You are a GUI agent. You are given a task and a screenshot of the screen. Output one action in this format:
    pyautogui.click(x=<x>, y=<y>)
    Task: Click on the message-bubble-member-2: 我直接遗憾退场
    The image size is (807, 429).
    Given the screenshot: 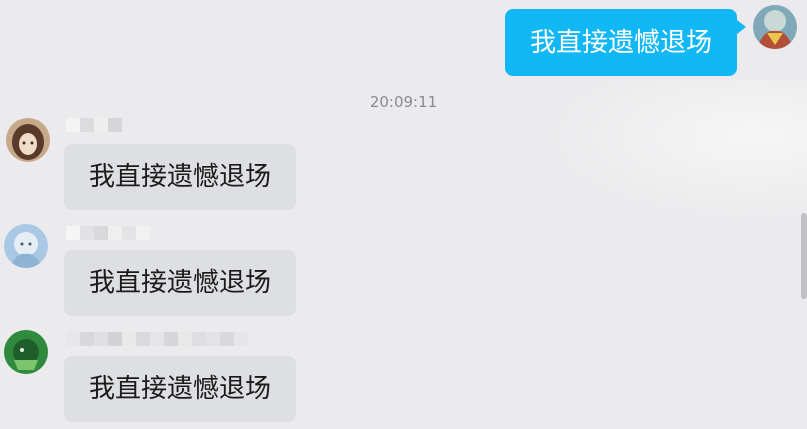 What is the action you would take?
    pyautogui.click(x=180, y=283)
    